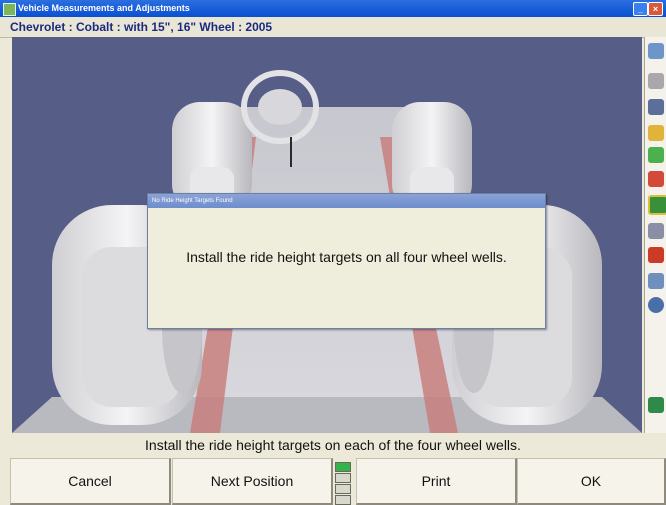 The height and width of the screenshot is (505, 666). What do you see at coordinates (640, 9) in the screenshot?
I see `minimize-button: _` at bounding box center [640, 9].